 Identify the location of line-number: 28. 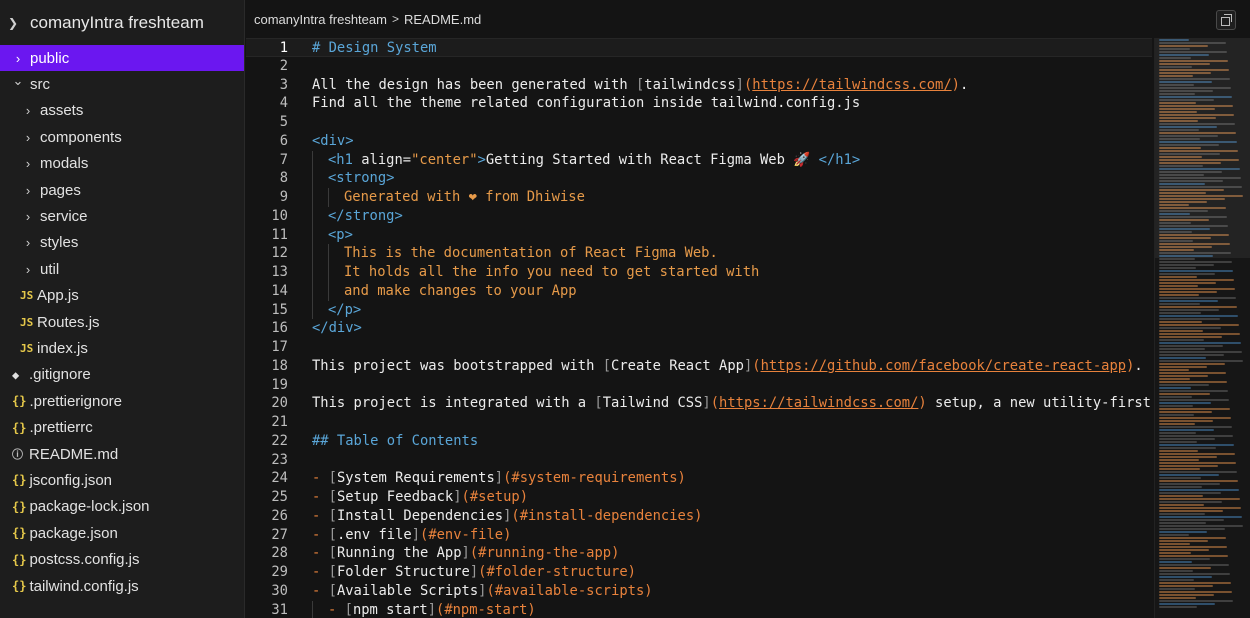
(279, 553).